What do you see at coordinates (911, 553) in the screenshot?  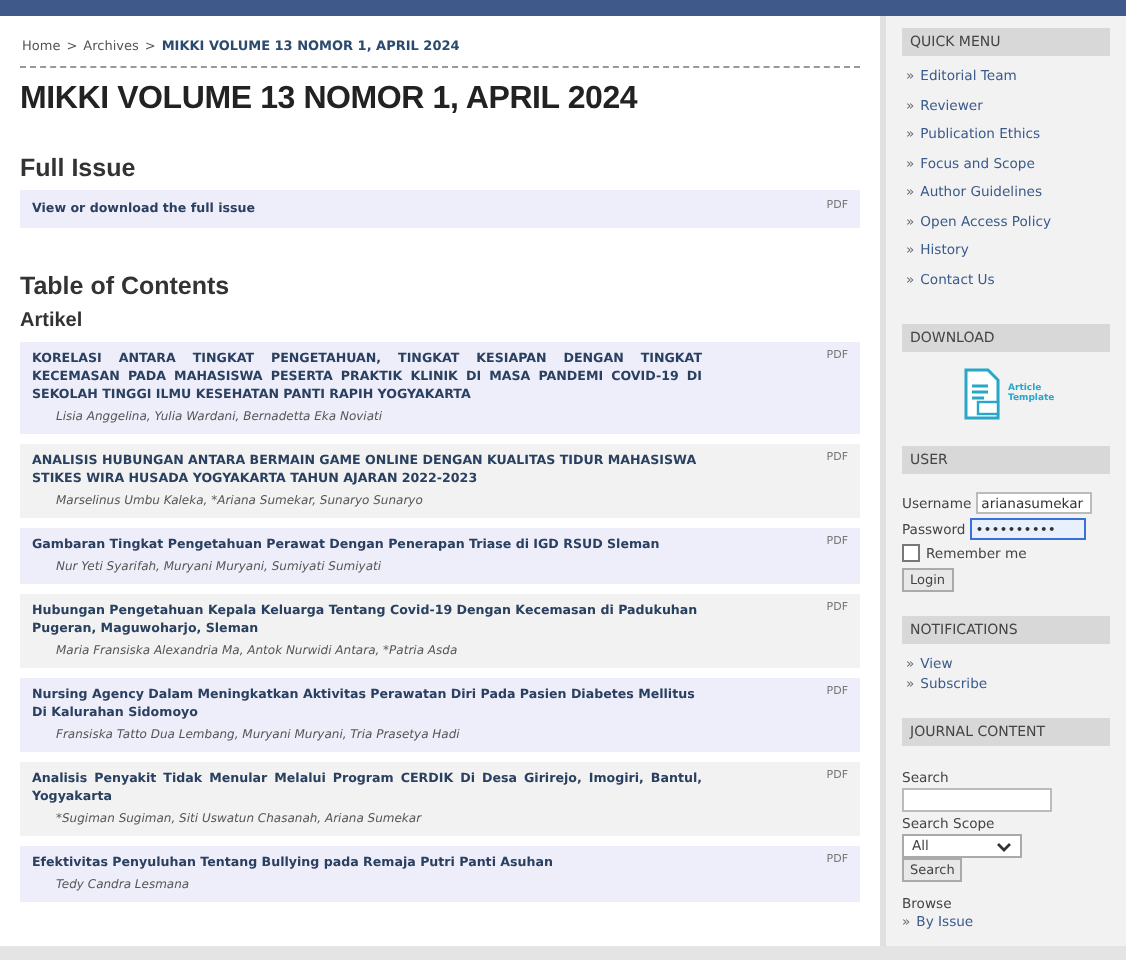 I see `checkbox` at bounding box center [911, 553].